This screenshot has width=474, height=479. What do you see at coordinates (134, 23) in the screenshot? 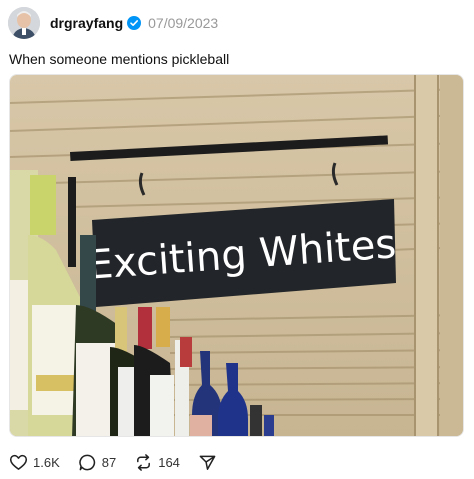
I see `verified-icon` at bounding box center [134, 23].